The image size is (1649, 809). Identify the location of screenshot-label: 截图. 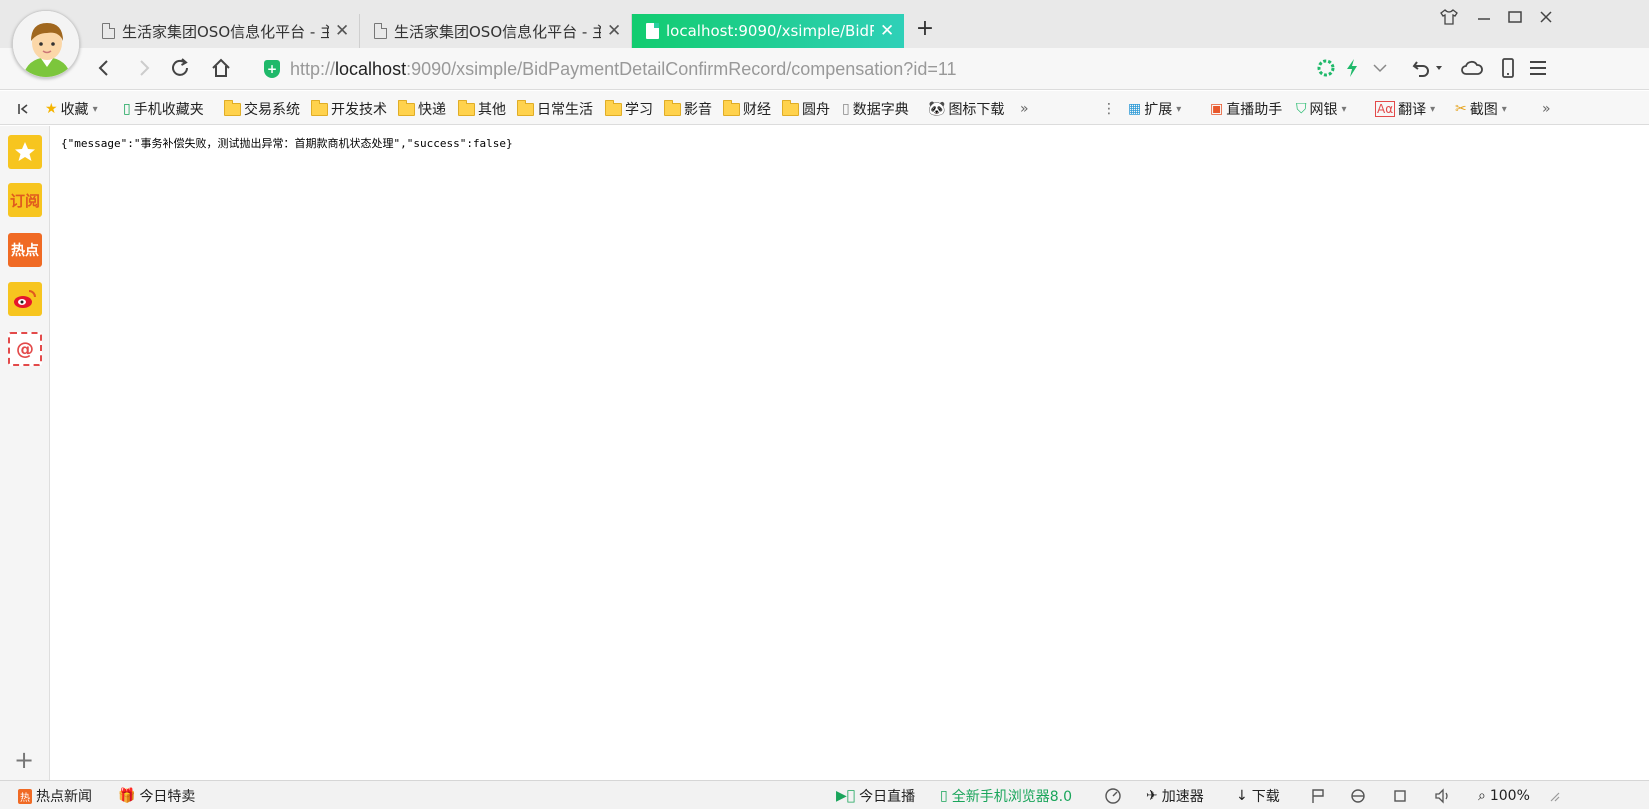
(1483, 110).